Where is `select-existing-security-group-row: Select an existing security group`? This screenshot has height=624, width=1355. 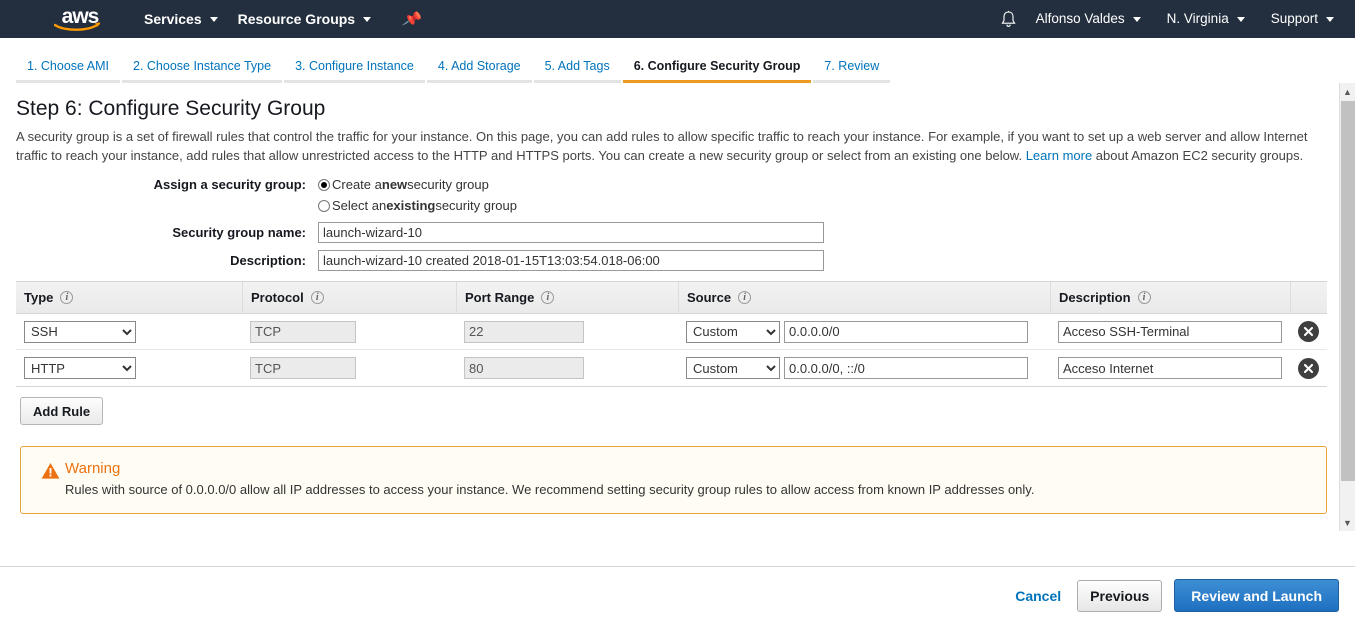
select-existing-security-group-row: Select an existing security group is located at coordinates (677, 205).